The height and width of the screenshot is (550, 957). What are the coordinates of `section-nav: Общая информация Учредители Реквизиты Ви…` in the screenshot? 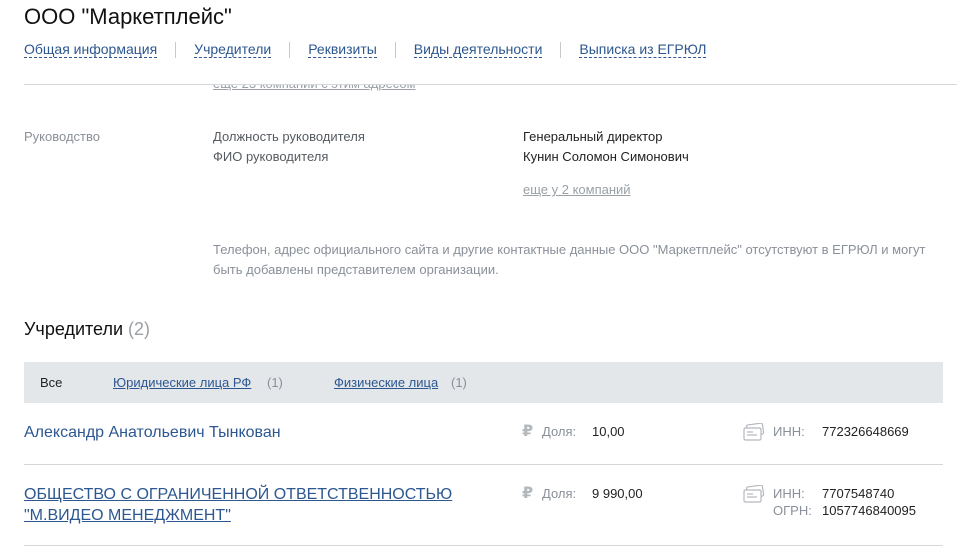 It's located at (365, 50).